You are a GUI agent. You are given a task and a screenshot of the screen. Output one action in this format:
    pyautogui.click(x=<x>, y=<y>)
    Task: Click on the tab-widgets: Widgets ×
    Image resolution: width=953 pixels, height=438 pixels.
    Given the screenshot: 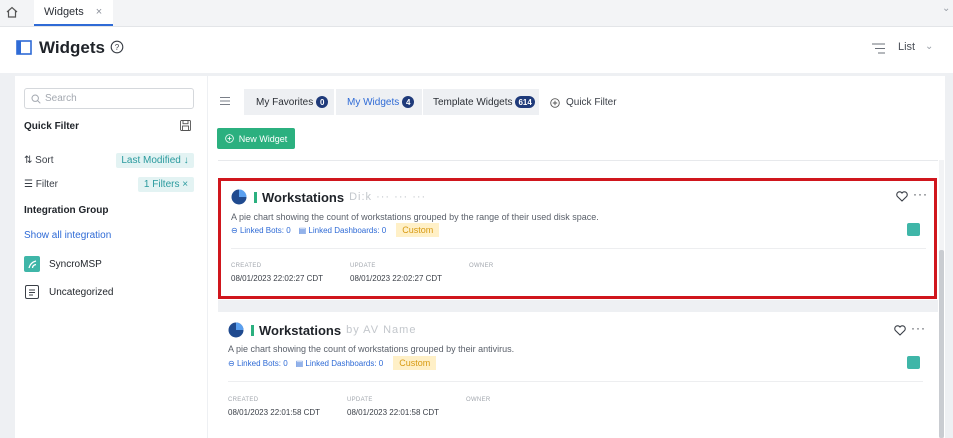 What is the action you would take?
    pyautogui.click(x=73, y=13)
    